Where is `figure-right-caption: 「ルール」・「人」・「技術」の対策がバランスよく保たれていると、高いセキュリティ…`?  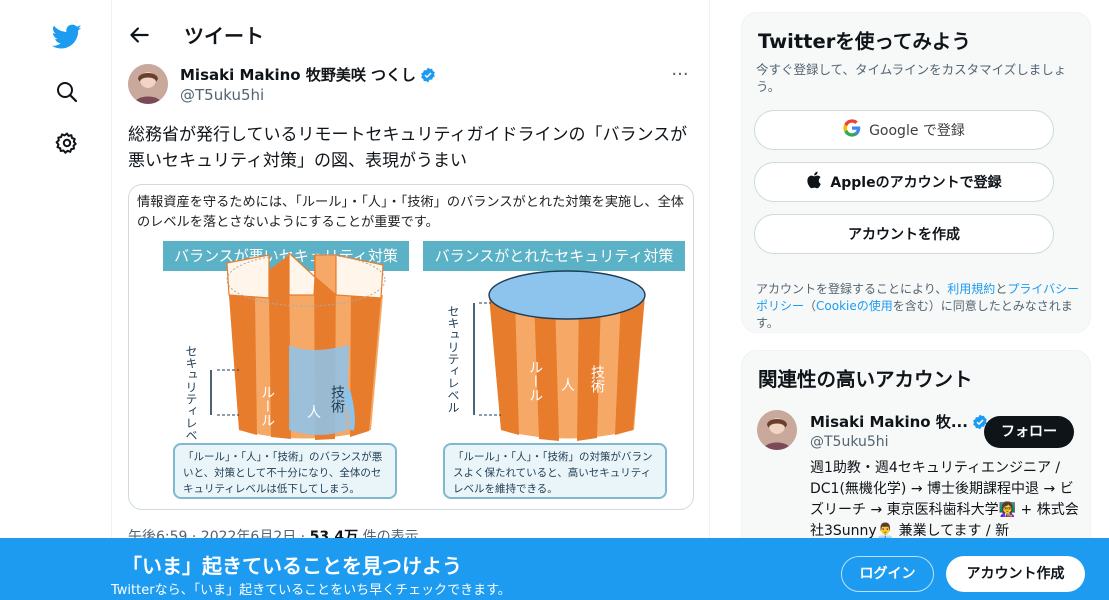 figure-right-caption: 「ルール」・「人」・「技術」の対策がバランスよく保たれていると、高いセキュリティ… is located at coordinates (555, 471).